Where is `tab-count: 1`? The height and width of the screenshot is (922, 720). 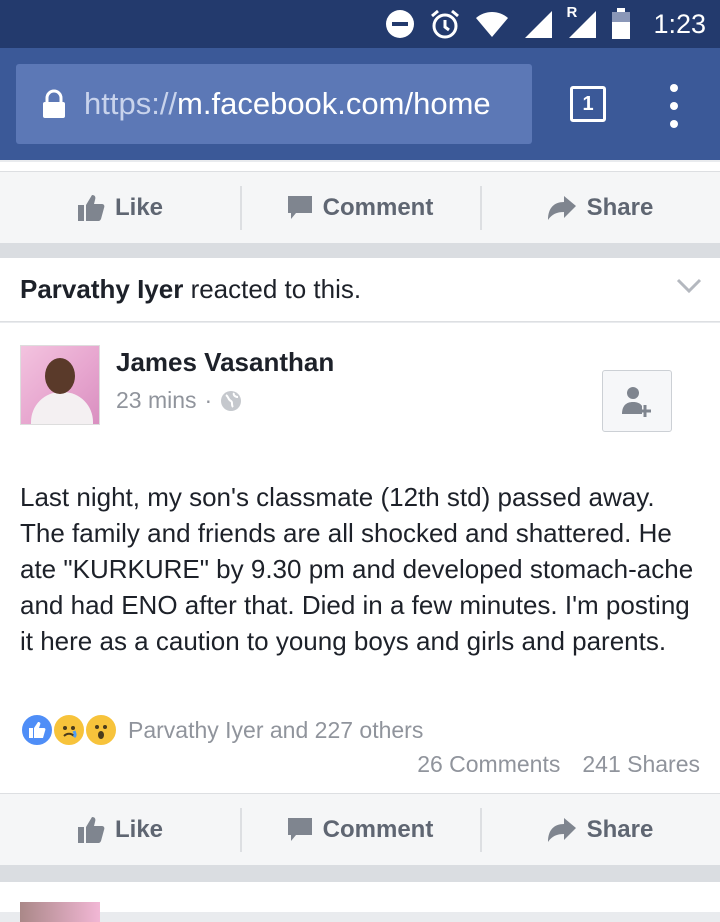 tab-count: 1 is located at coordinates (588, 103).